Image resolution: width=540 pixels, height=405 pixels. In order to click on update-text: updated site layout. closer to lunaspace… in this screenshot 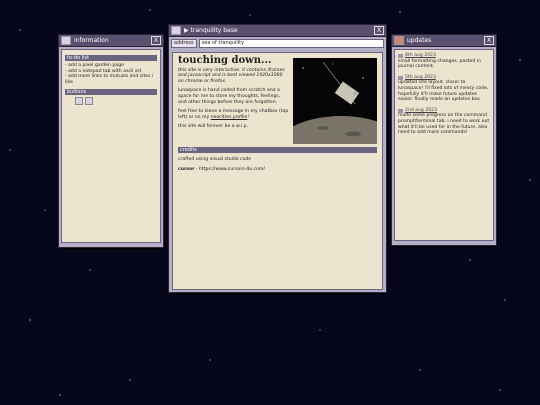, I will do `click(443, 91)`.